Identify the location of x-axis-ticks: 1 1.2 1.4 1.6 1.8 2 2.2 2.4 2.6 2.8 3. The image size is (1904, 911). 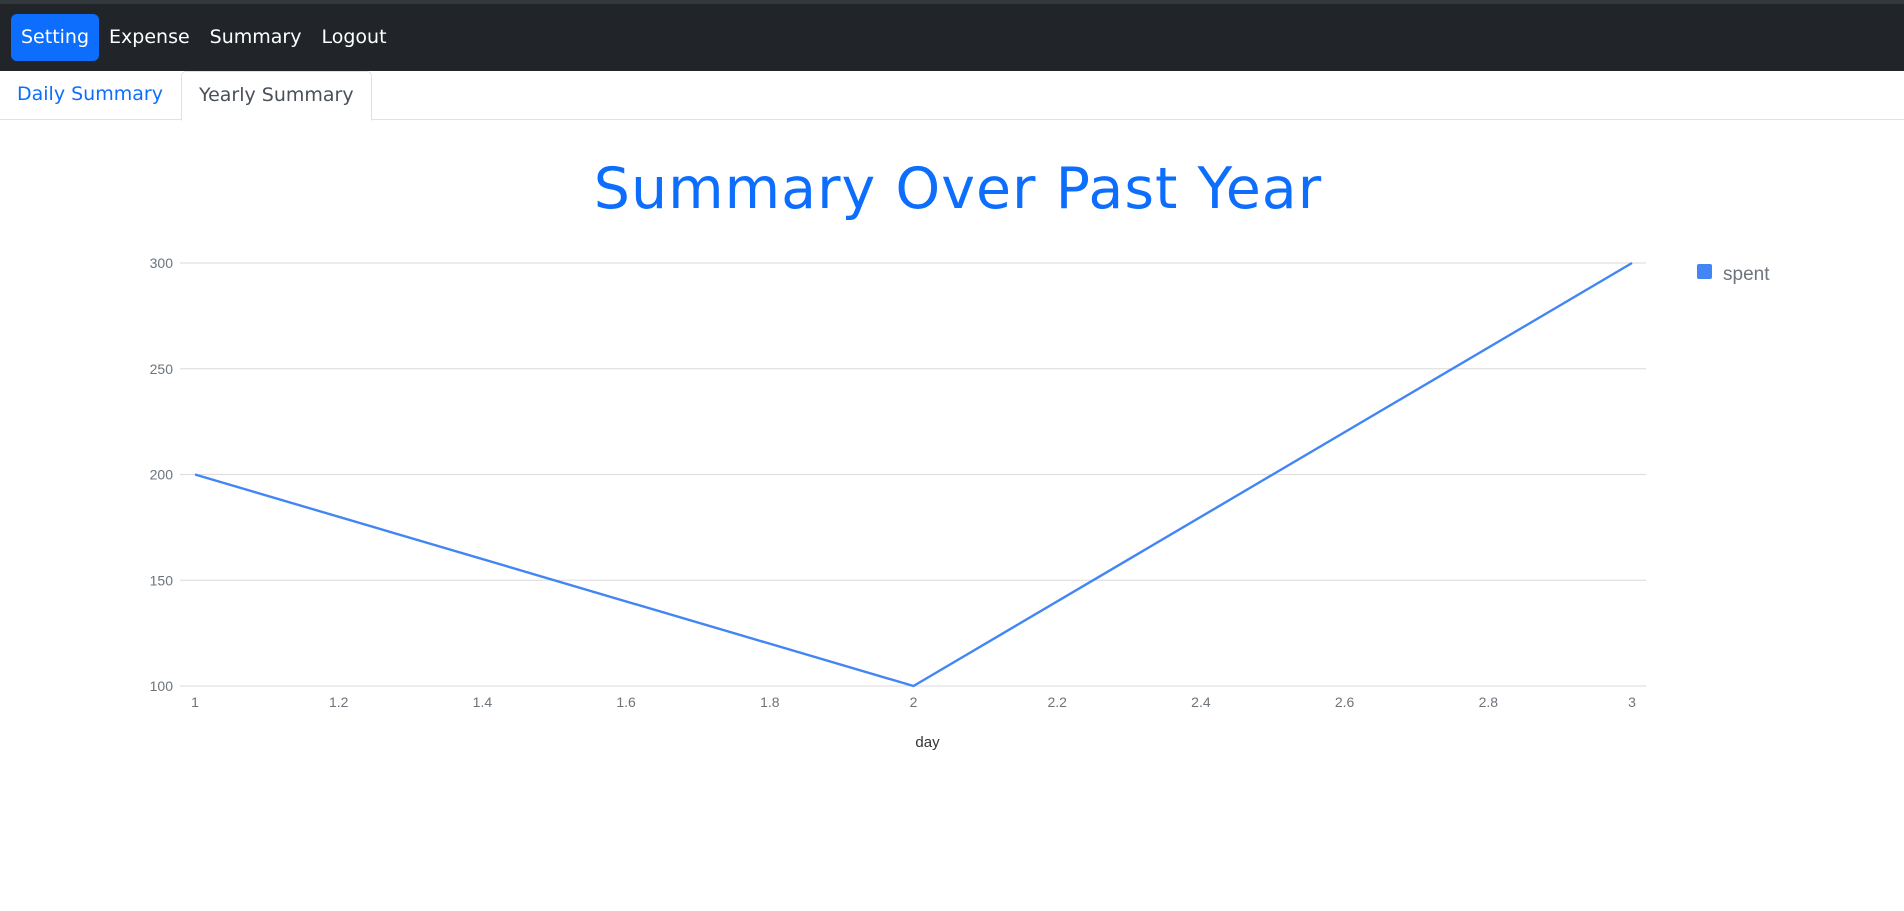
(913, 702).